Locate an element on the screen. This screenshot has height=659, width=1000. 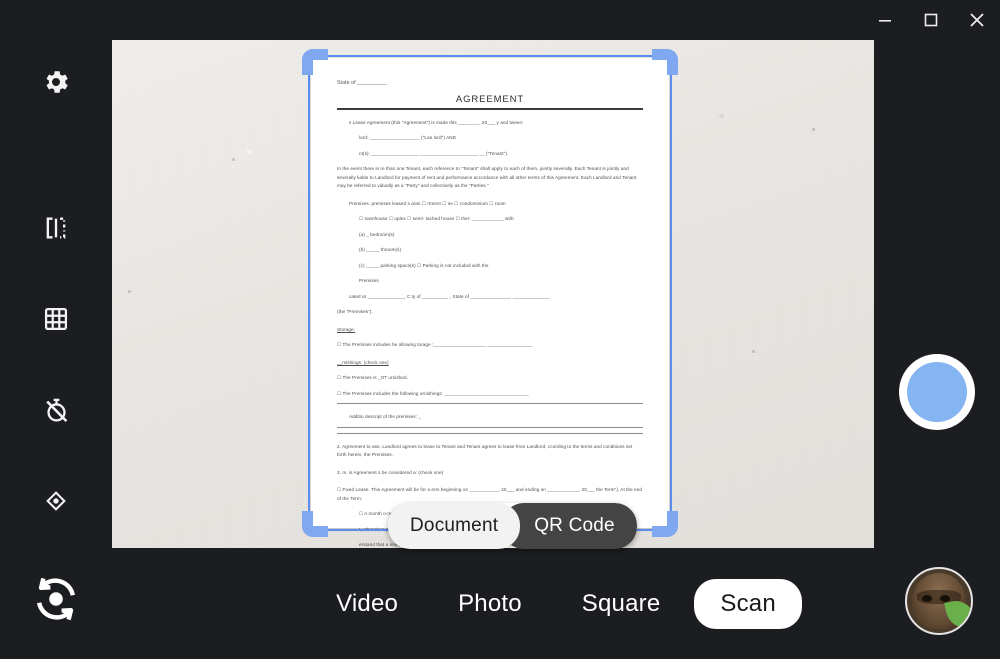
scan-type-option-document: Document is located at coordinates (454, 526).